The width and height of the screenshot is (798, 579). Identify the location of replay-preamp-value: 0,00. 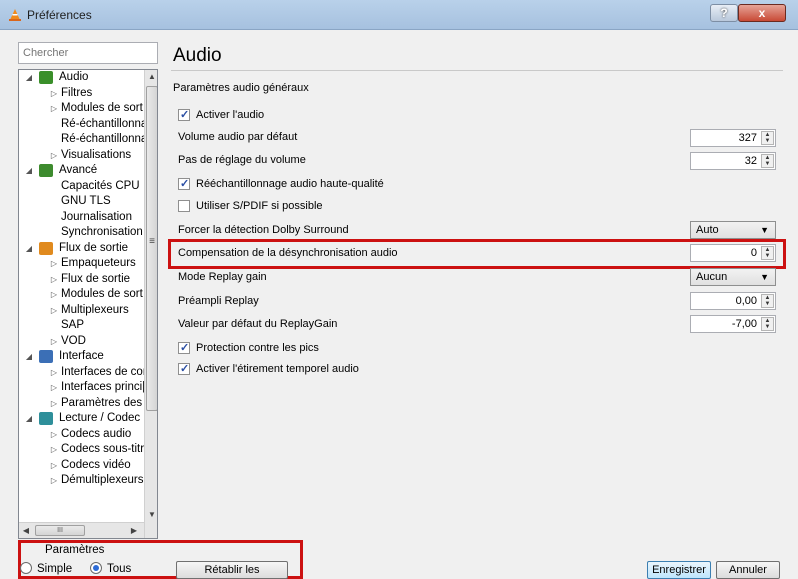
(746, 301).